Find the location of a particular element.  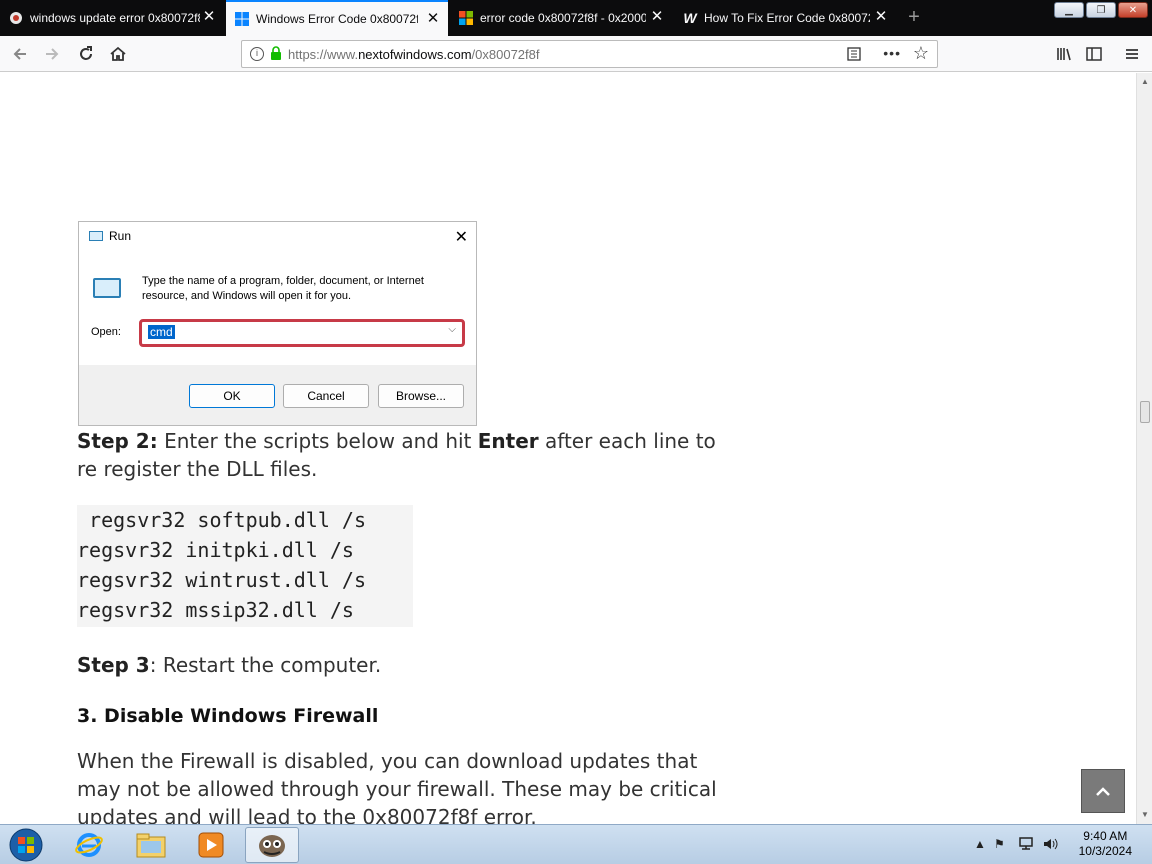

show-hidden-icons-button: ▲ is located at coordinates (980, 844).